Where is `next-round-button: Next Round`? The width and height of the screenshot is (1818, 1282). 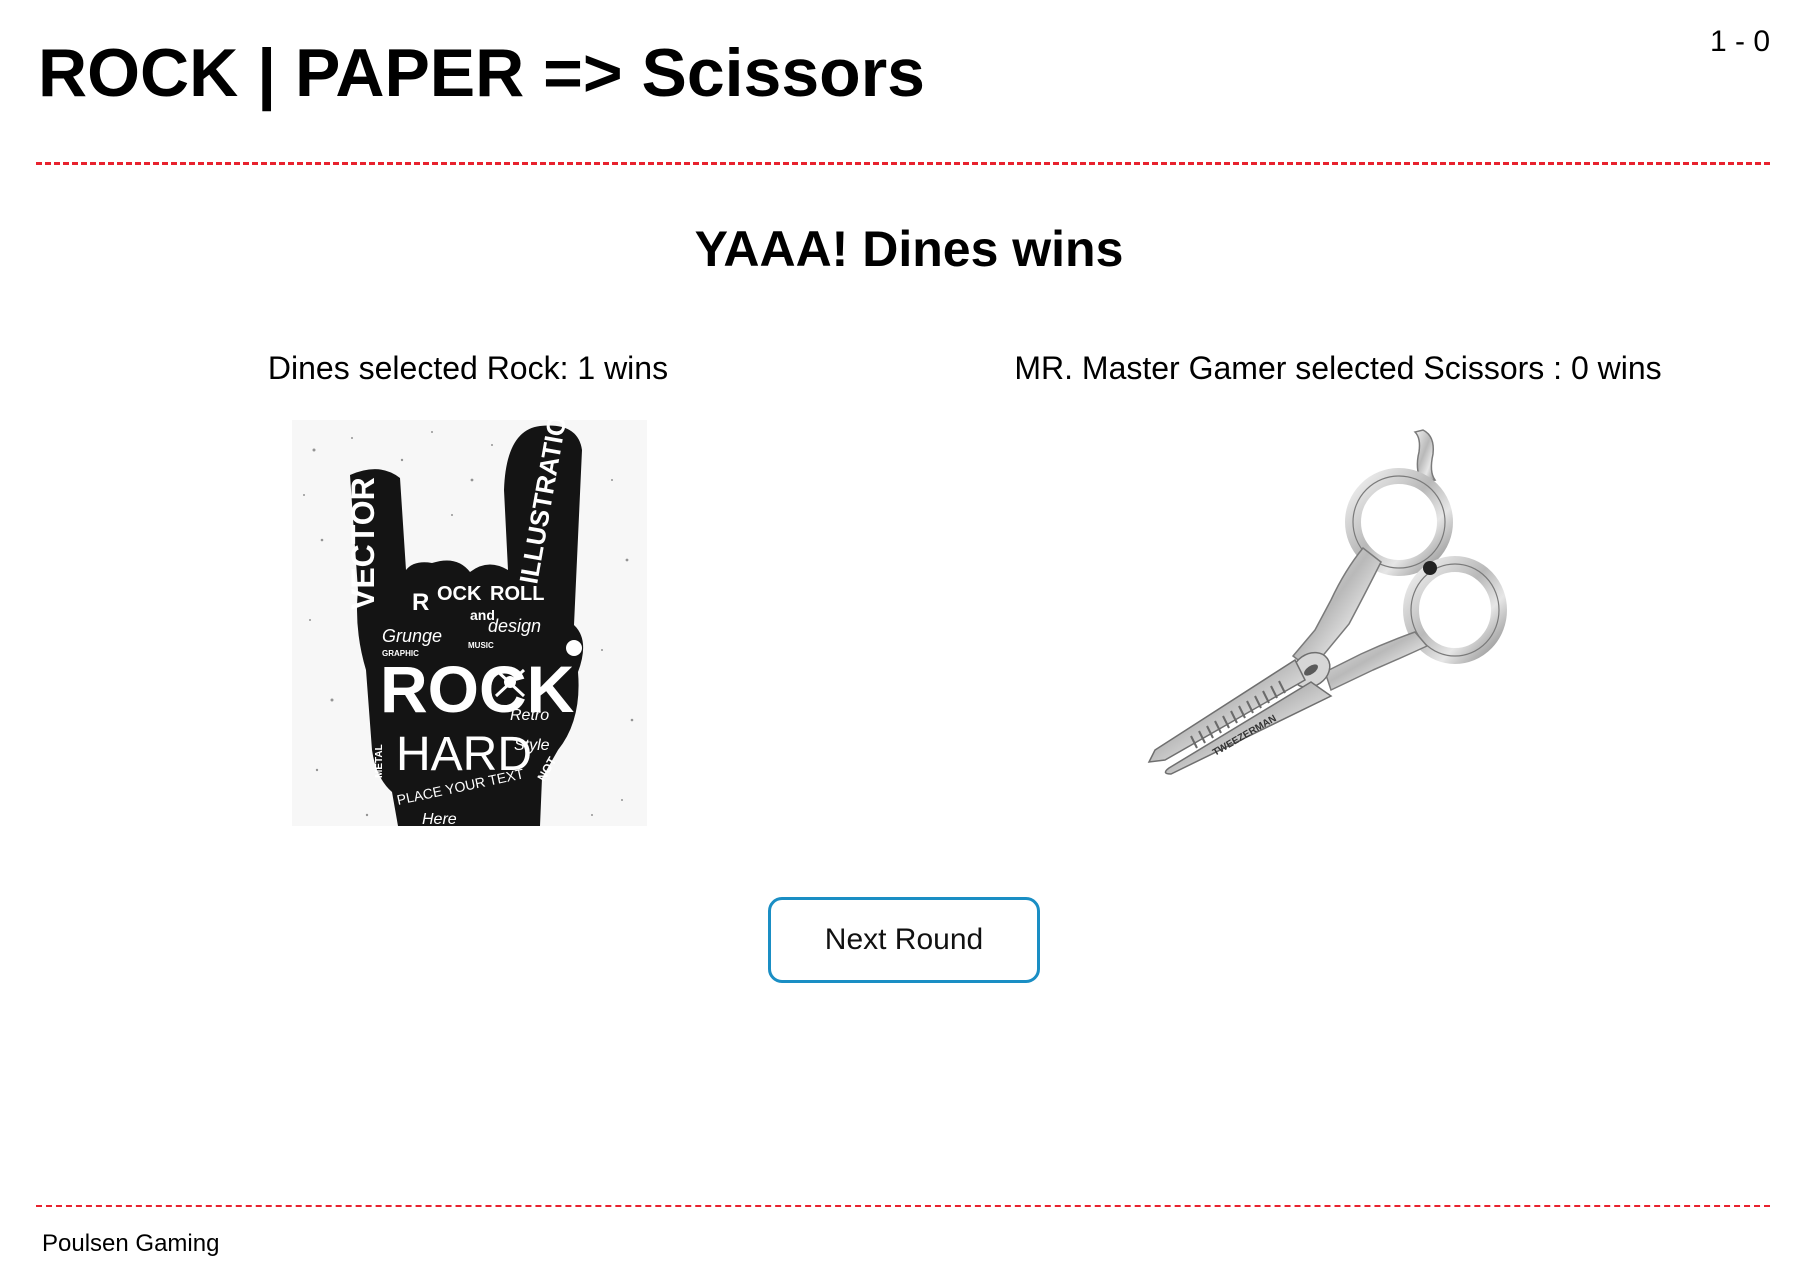
next-round-button: Next Round is located at coordinates (904, 940).